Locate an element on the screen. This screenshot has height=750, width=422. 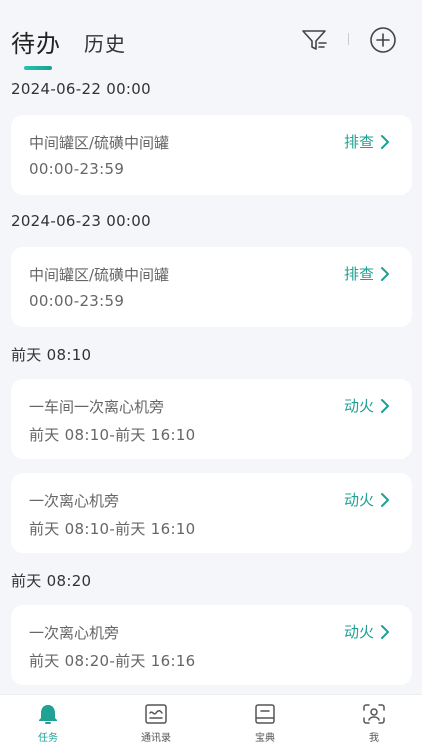
group-date: 2024-06-23 00:00 is located at coordinates (81, 221).